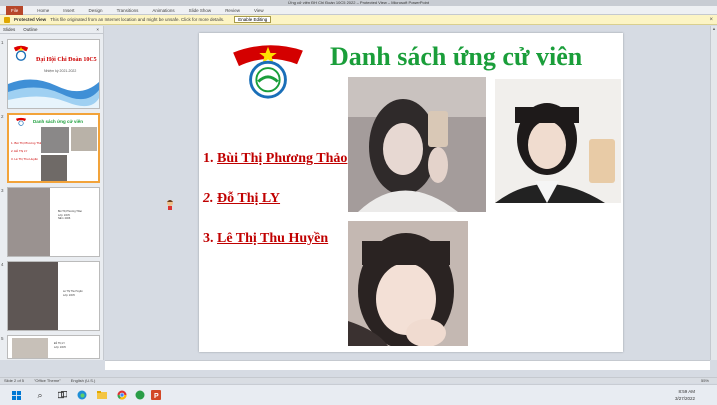 Image resolution: width=717 pixels, height=405 pixels. What do you see at coordinates (685, 395) in the screenshot?
I see `system-clock: 8:59 AM 3/27/2022` at bounding box center [685, 395].